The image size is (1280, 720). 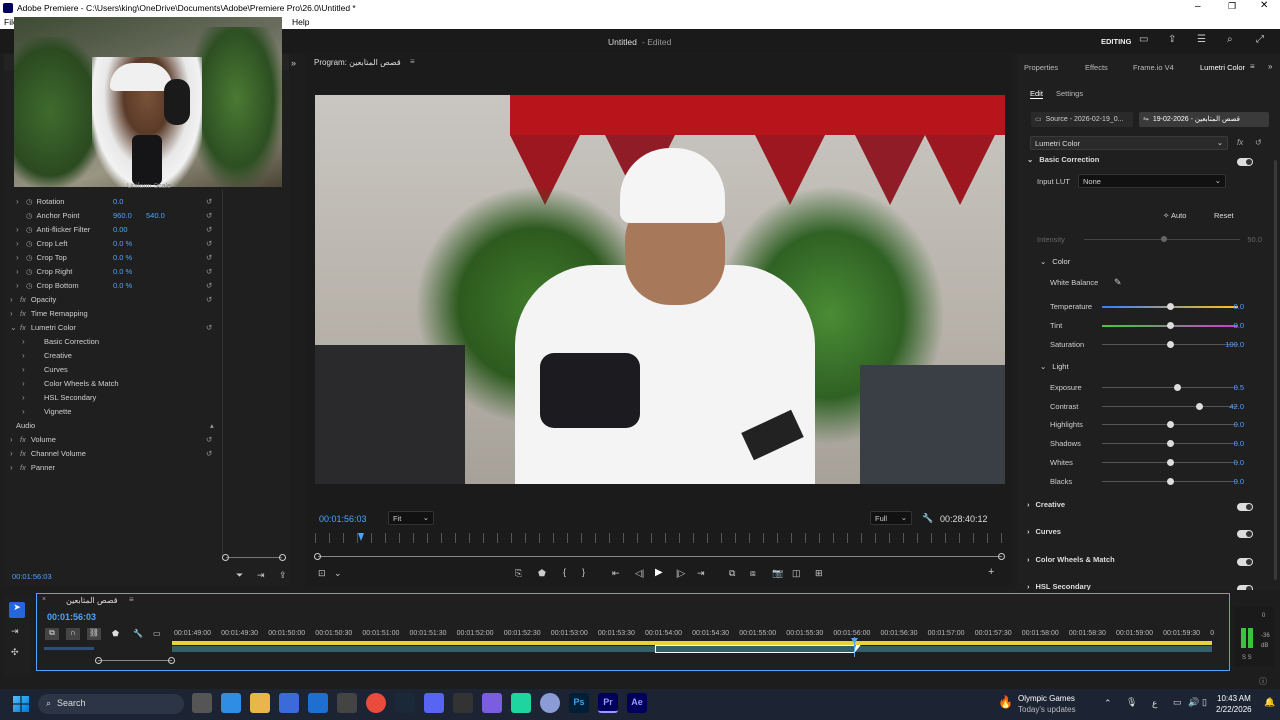 What do you see at coordinates (463, 703) in the screenshot?
I see `github-icon` at bounding box center [463, 703].